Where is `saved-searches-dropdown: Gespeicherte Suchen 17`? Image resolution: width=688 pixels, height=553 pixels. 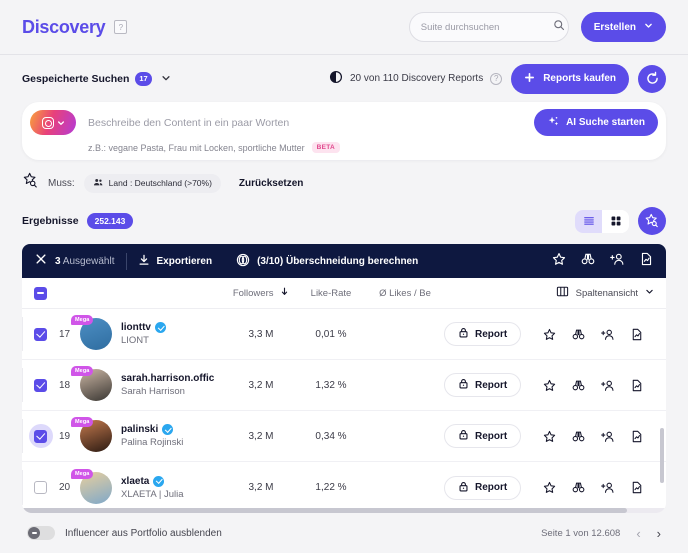 saved-searches-dropdown: Gespeicherte Suchen 17 is located at coordinates (96, 78).